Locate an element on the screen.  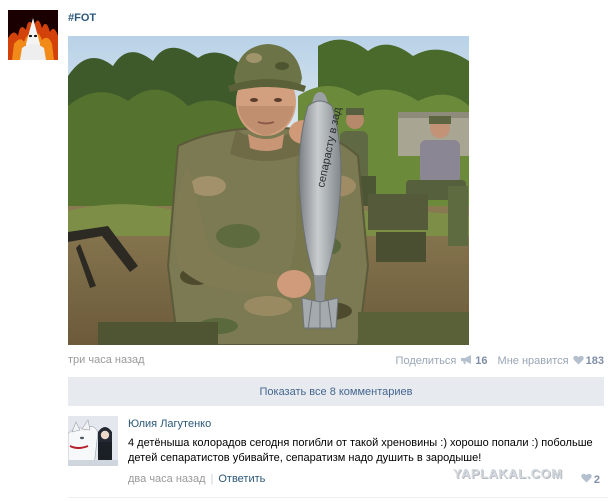
hooded-figure-image is located at coordinates (33, 35).